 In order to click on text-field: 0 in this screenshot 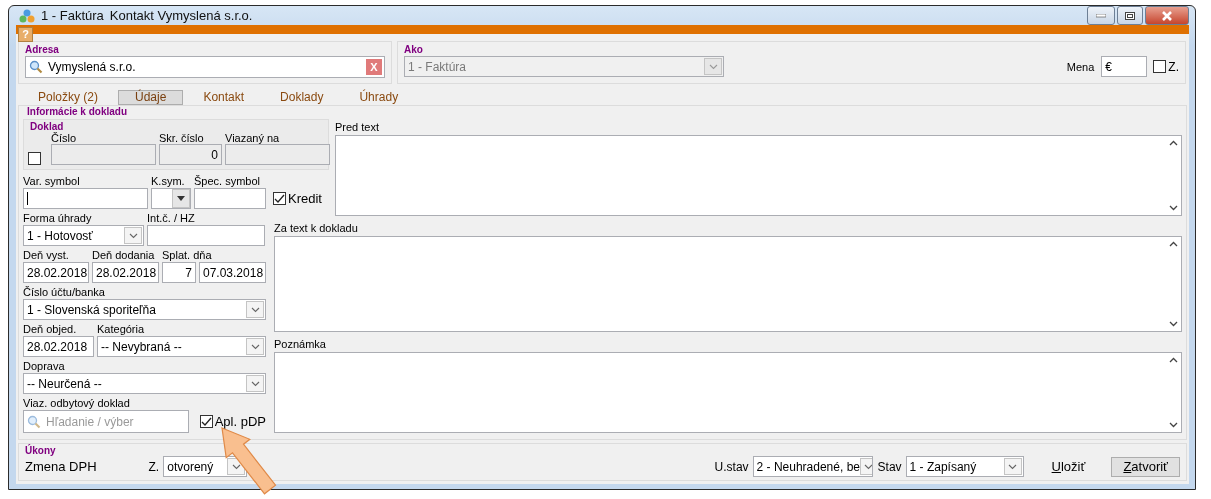, I will do `click(190, 154)`.